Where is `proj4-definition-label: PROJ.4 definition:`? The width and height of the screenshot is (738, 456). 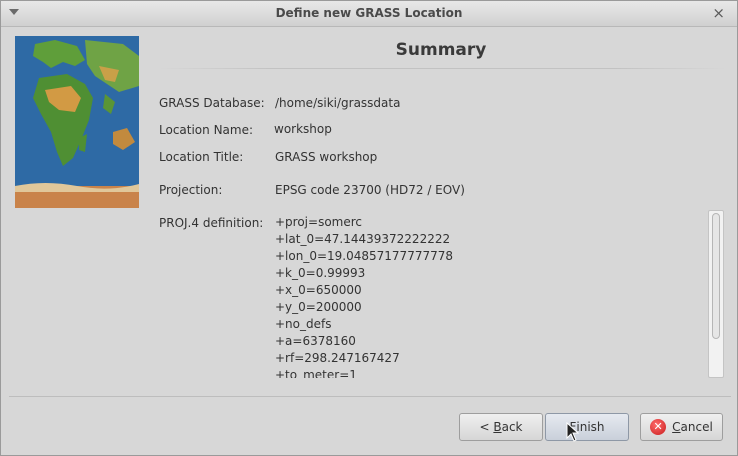 proj4-definition-label: PROJ.4 definition: is located at coordinates (211, 223).